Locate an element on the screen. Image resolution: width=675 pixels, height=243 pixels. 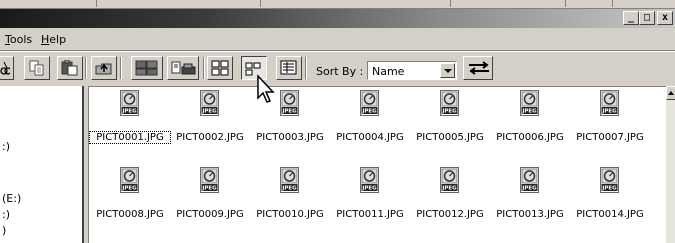
file-name: PICT0001.JPG is located at coordinates (130, 137).